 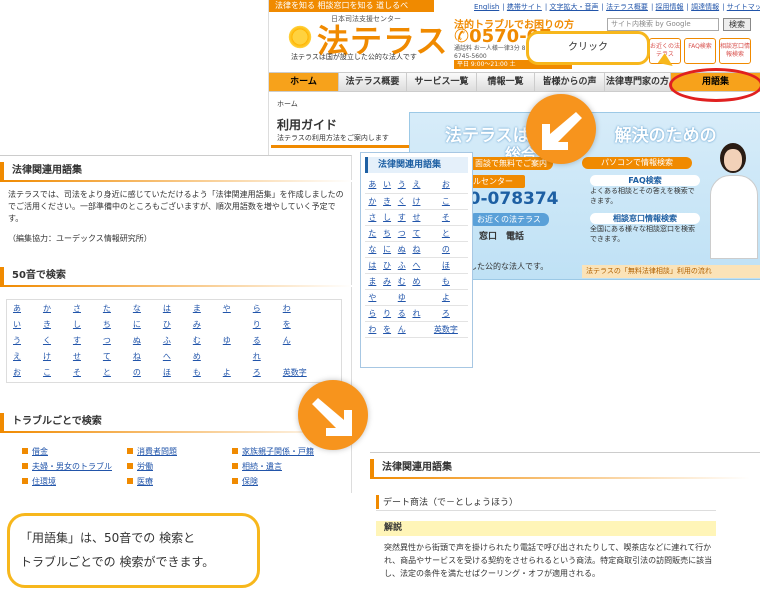 I want to click on kana-panel-link: め, so click(x=416, y=281).